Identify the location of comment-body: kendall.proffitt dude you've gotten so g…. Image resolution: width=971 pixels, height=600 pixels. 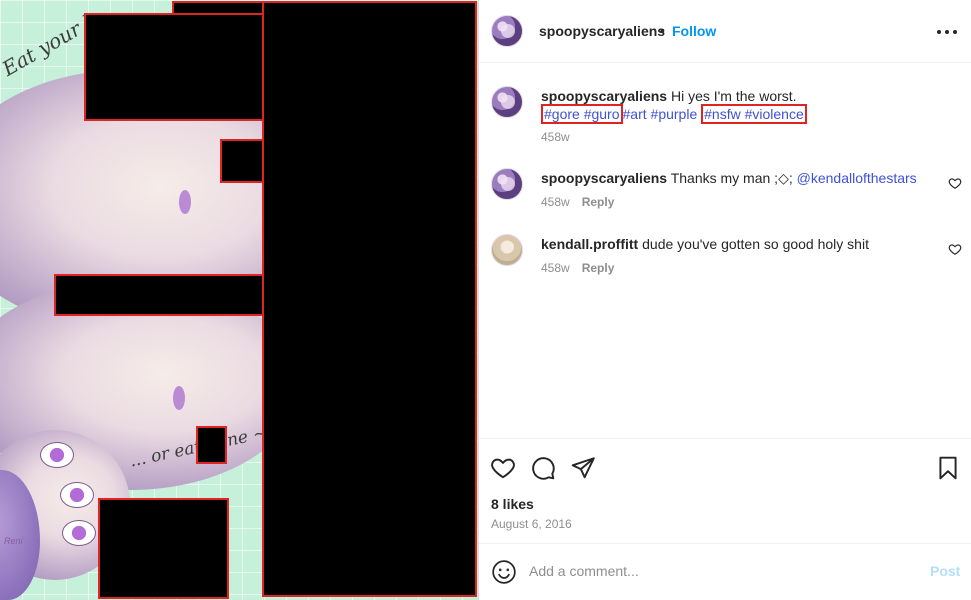
(741, 244).